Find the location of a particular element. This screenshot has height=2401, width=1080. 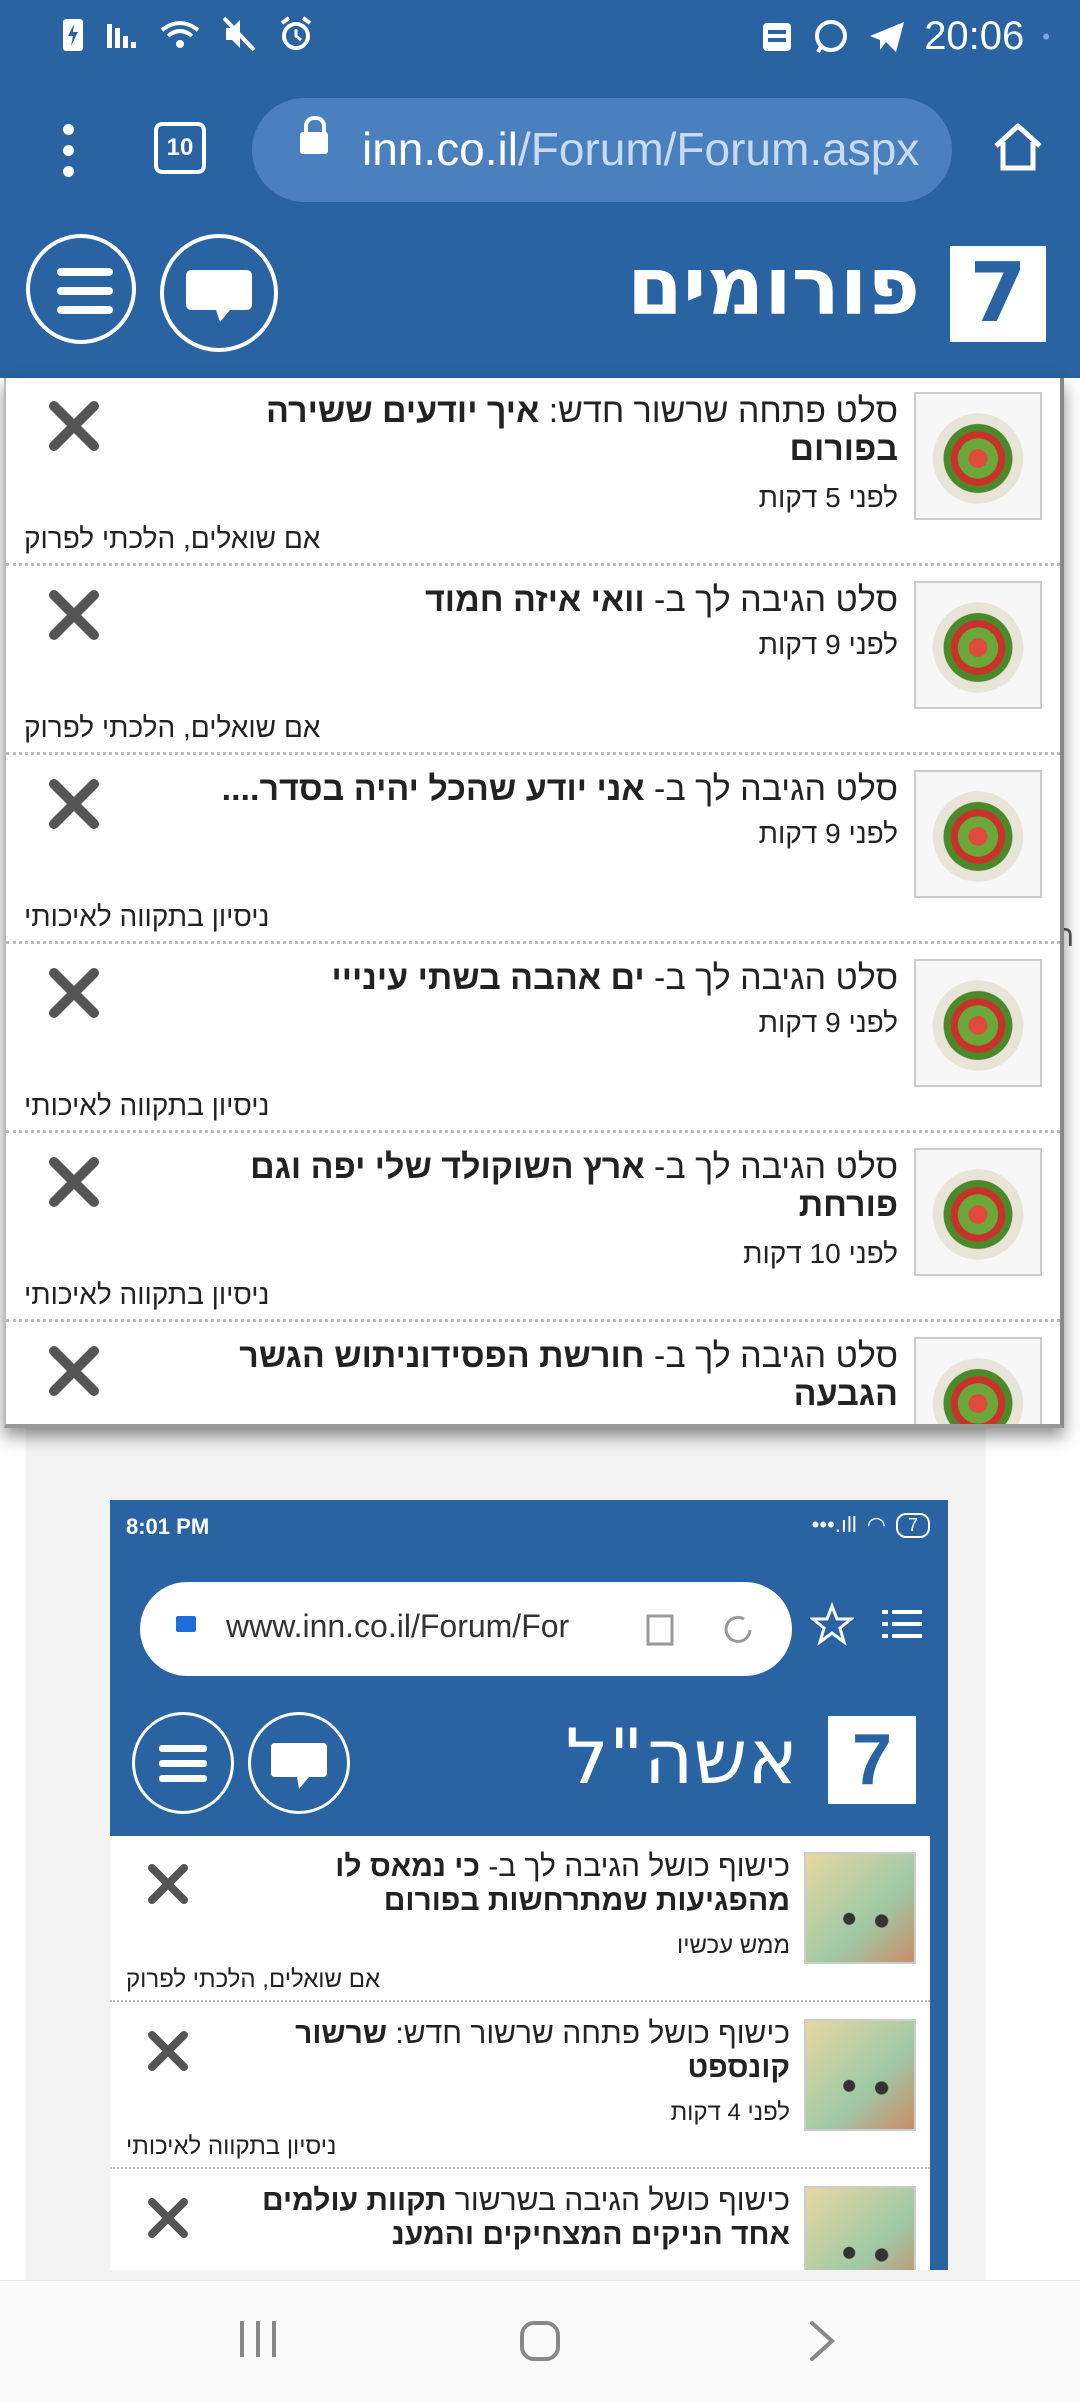

battery-charging-icon is located at coordinates (73, 35).